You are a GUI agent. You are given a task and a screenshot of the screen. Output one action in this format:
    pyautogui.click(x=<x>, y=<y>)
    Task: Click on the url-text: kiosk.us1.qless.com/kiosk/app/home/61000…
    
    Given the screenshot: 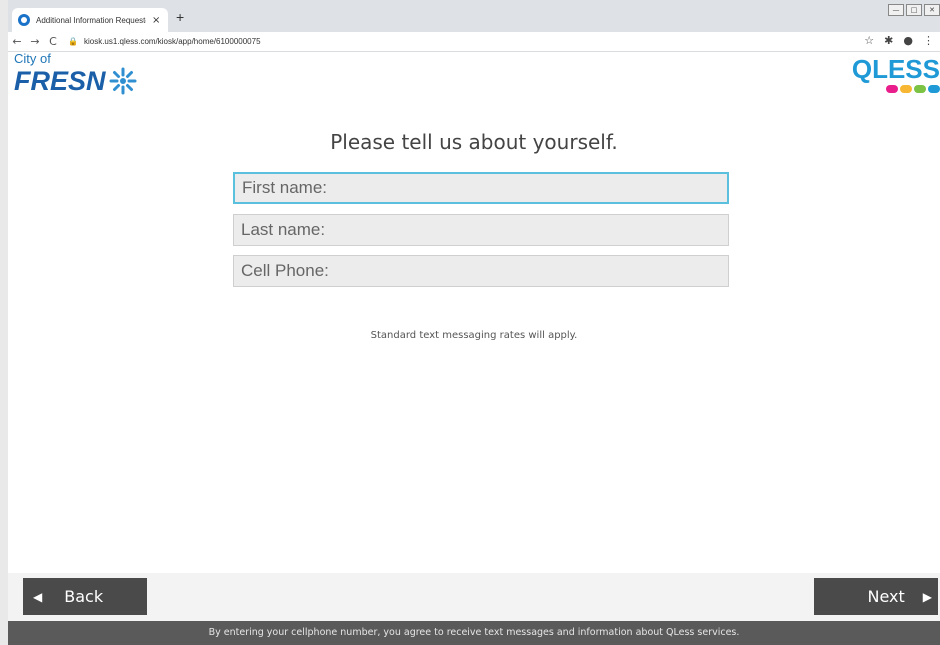 What is the action you would take?
    pyautogui.click(x=172, y=41)
    